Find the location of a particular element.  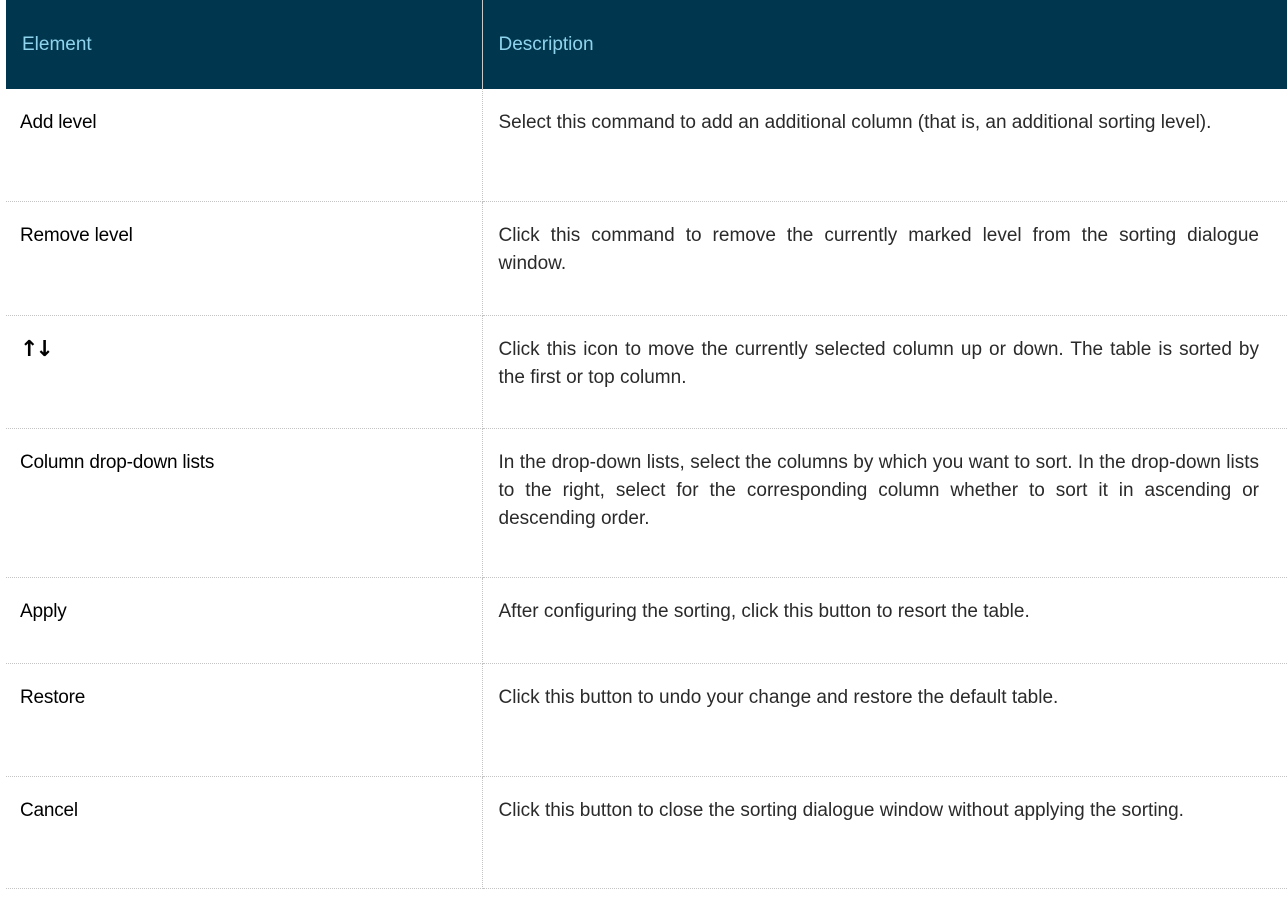

element-cell-move-icon: ↑↓ is located at coordinates (244, 372).